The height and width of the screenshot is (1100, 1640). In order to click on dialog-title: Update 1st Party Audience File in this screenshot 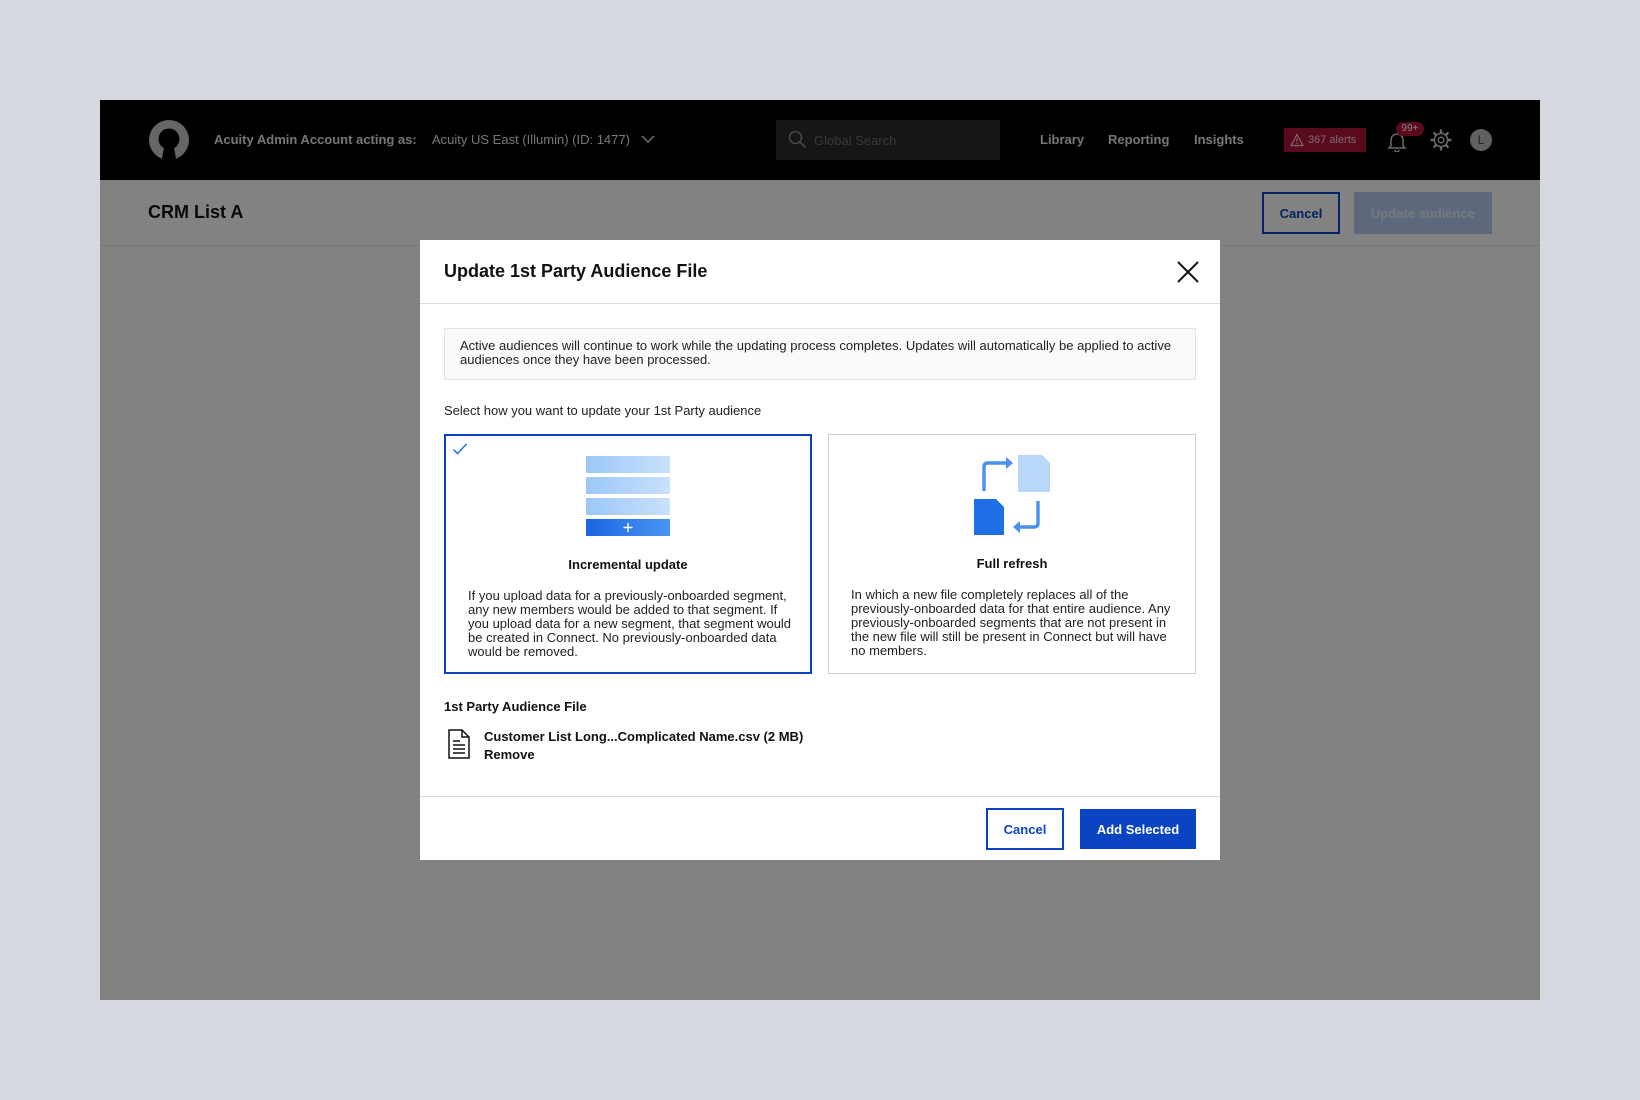, I will do `click(576, 271)`.